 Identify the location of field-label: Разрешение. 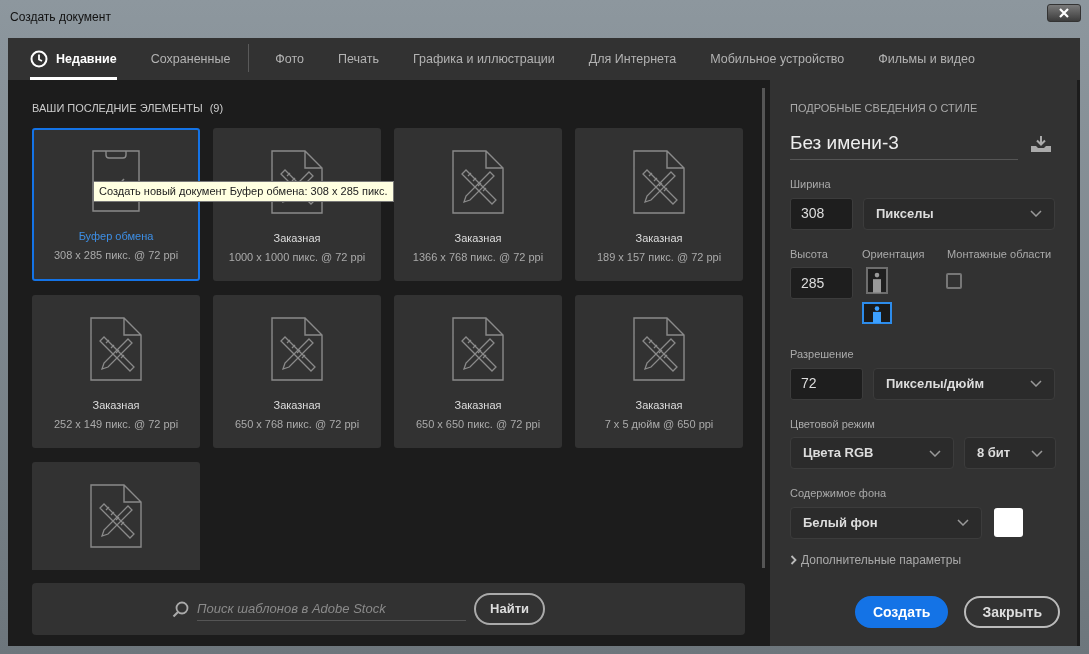
(822, 354).